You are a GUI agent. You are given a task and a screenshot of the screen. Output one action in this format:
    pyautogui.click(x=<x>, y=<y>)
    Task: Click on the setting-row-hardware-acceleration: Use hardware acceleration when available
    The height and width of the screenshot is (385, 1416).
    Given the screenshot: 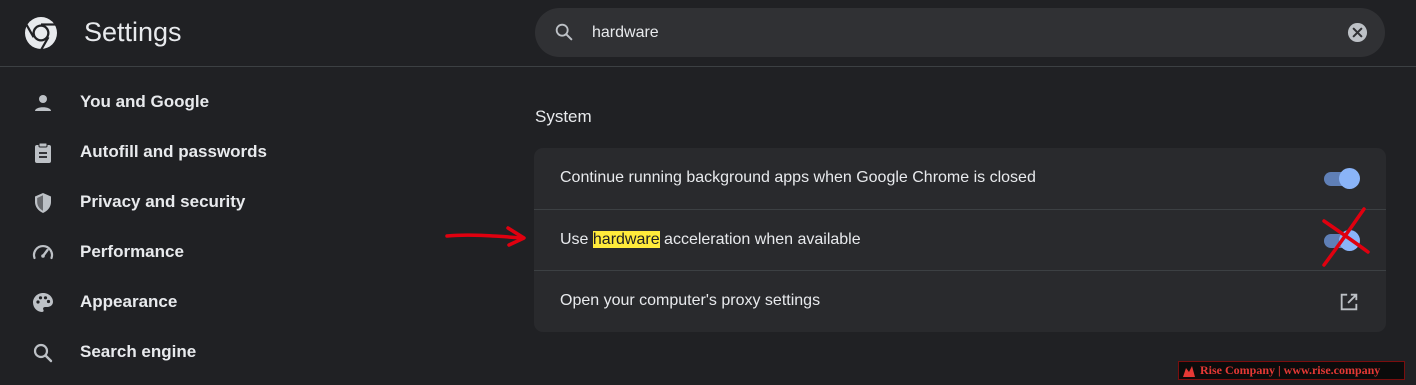 What is the action you would take?
    pyautogui.click(x=960, y=239)
    